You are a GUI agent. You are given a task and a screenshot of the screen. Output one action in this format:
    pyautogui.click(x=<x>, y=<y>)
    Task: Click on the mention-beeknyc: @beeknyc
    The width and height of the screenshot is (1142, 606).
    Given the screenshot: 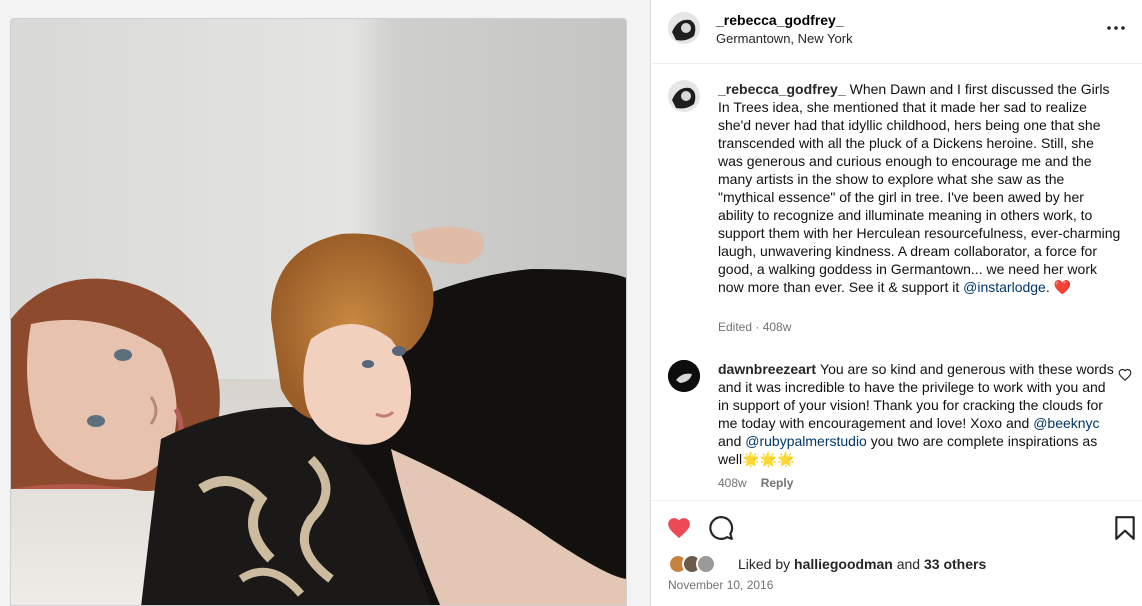 What is the action you would take?
    pyautogui.click(x=1066, y=423)
    